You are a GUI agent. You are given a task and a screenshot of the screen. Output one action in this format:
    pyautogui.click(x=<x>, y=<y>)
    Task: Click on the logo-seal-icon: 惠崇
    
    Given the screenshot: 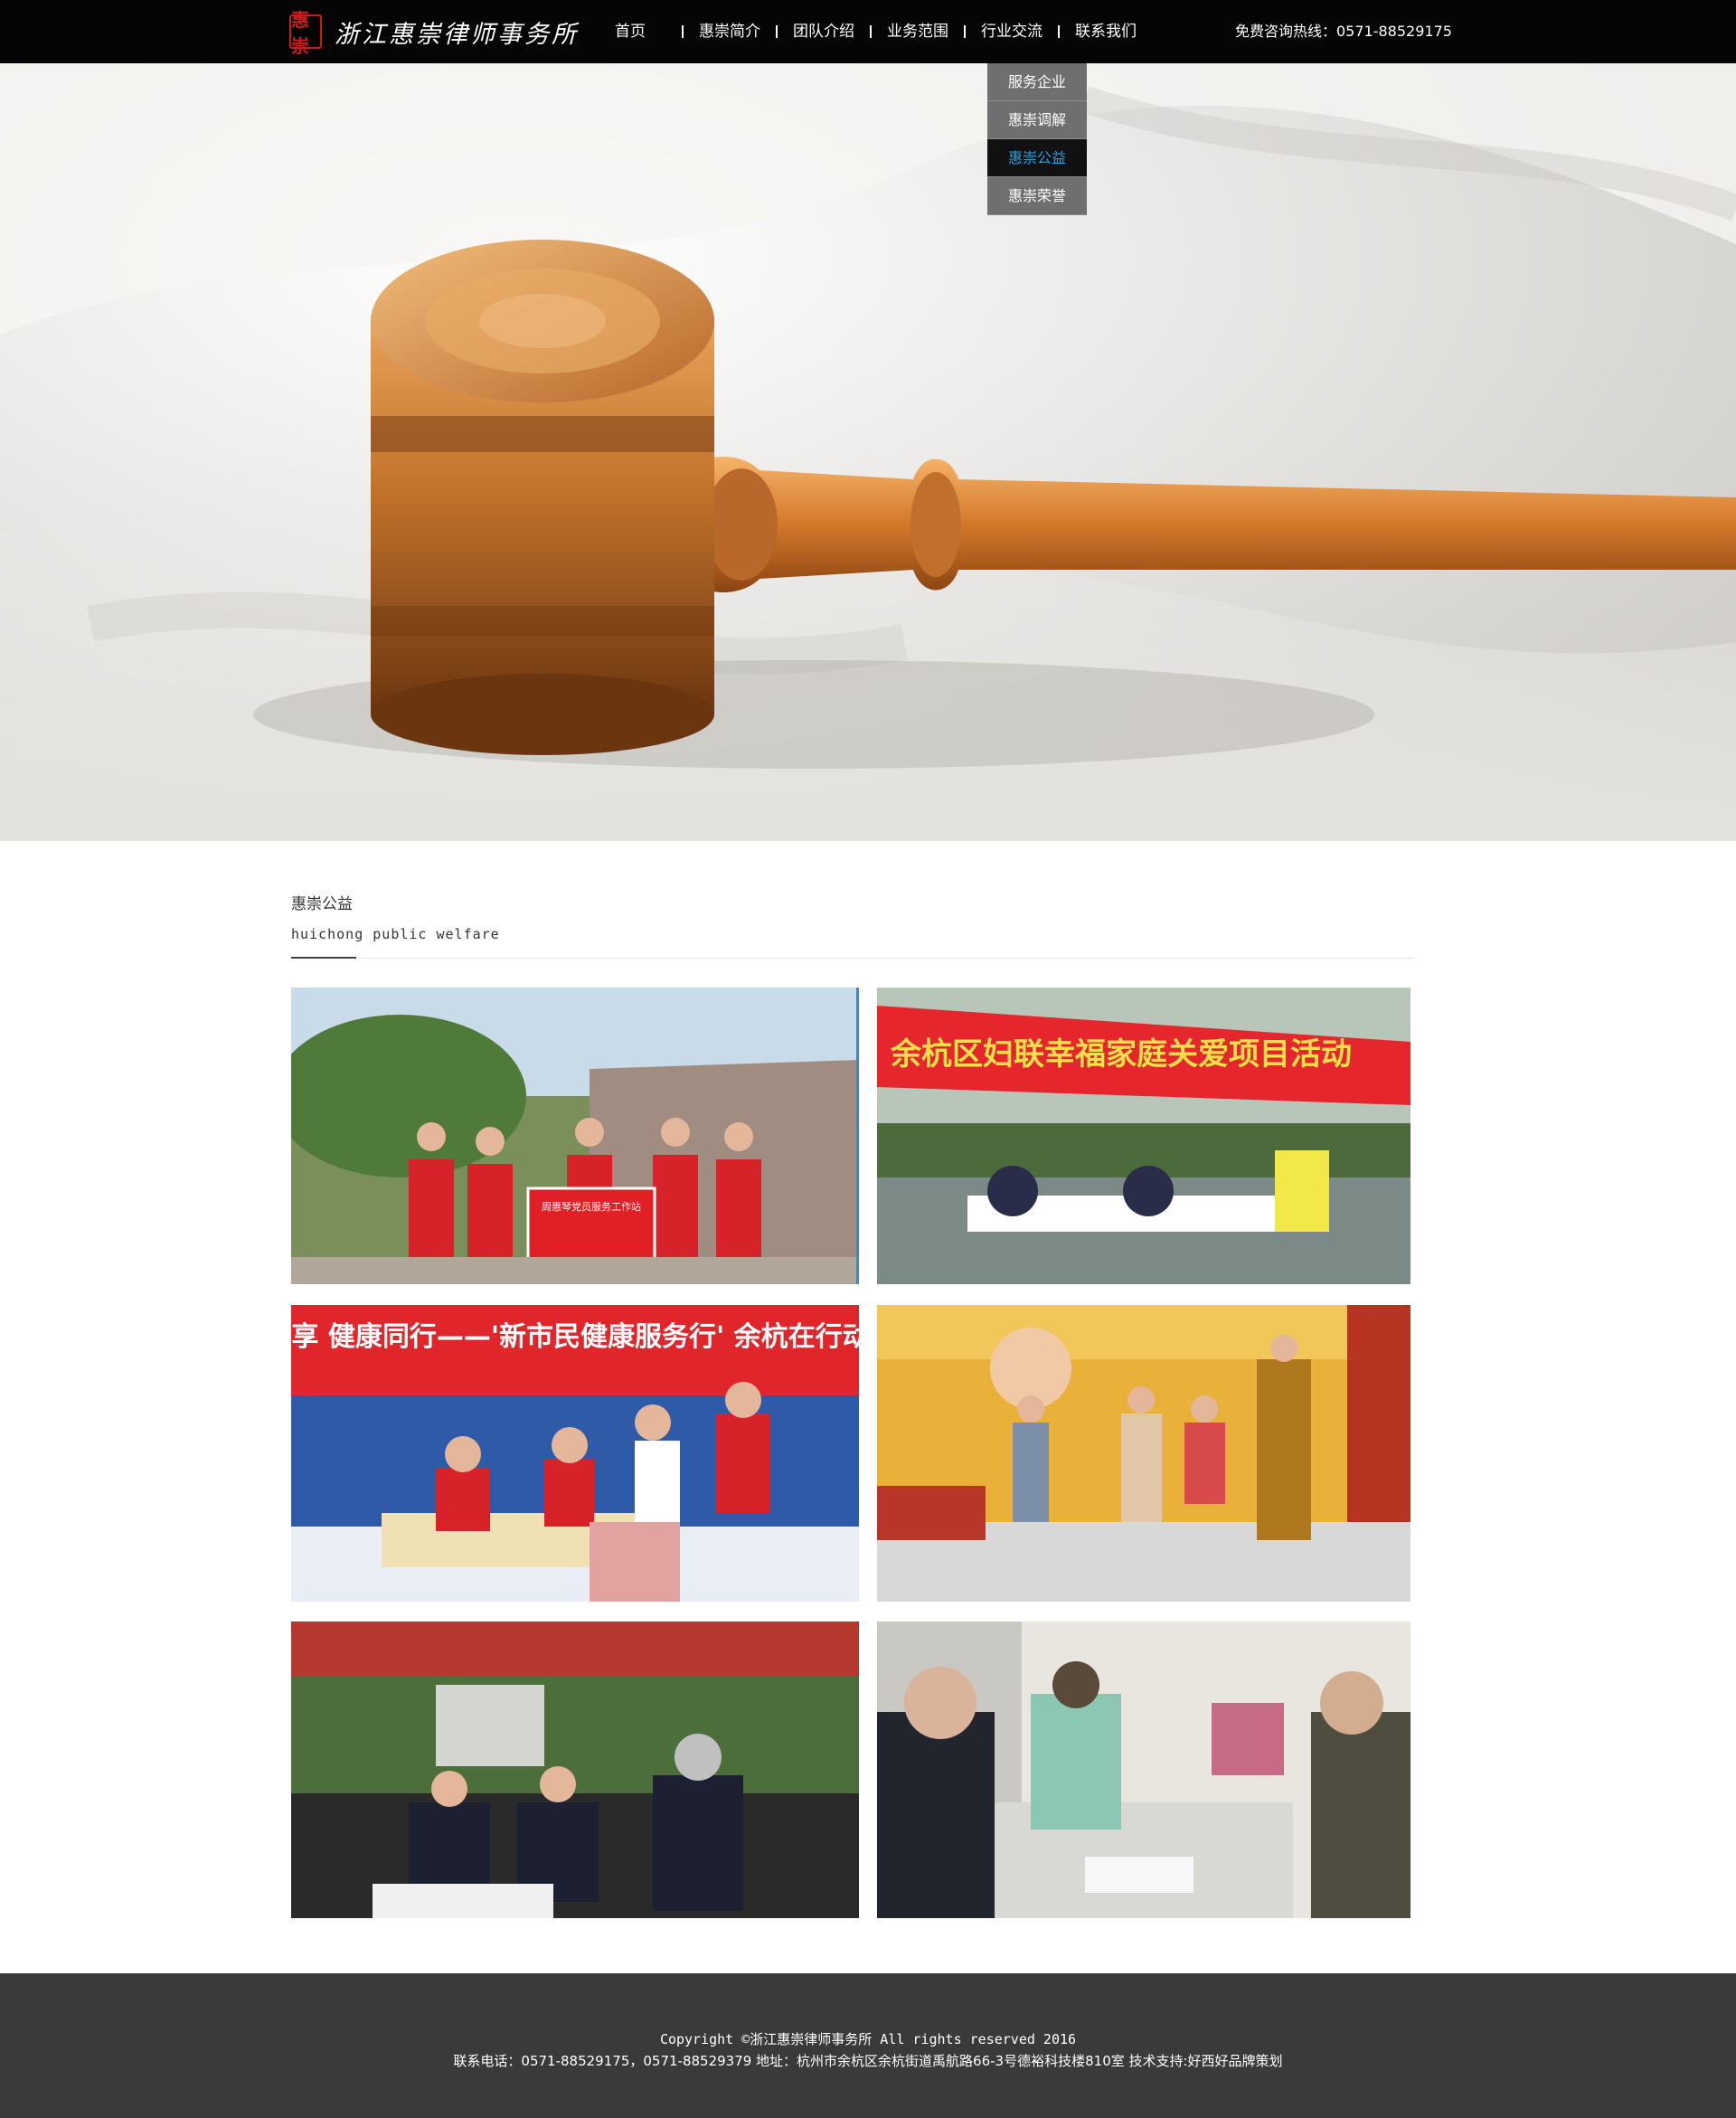 What is the action you would take?
    pyautogui.click(x=305, y=33)
    